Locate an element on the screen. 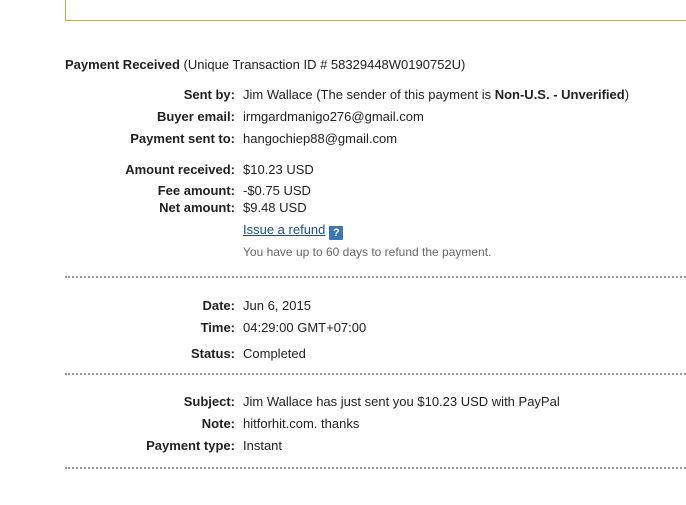  amount-received-label: Amount received: is located at coordinates (180, 169).